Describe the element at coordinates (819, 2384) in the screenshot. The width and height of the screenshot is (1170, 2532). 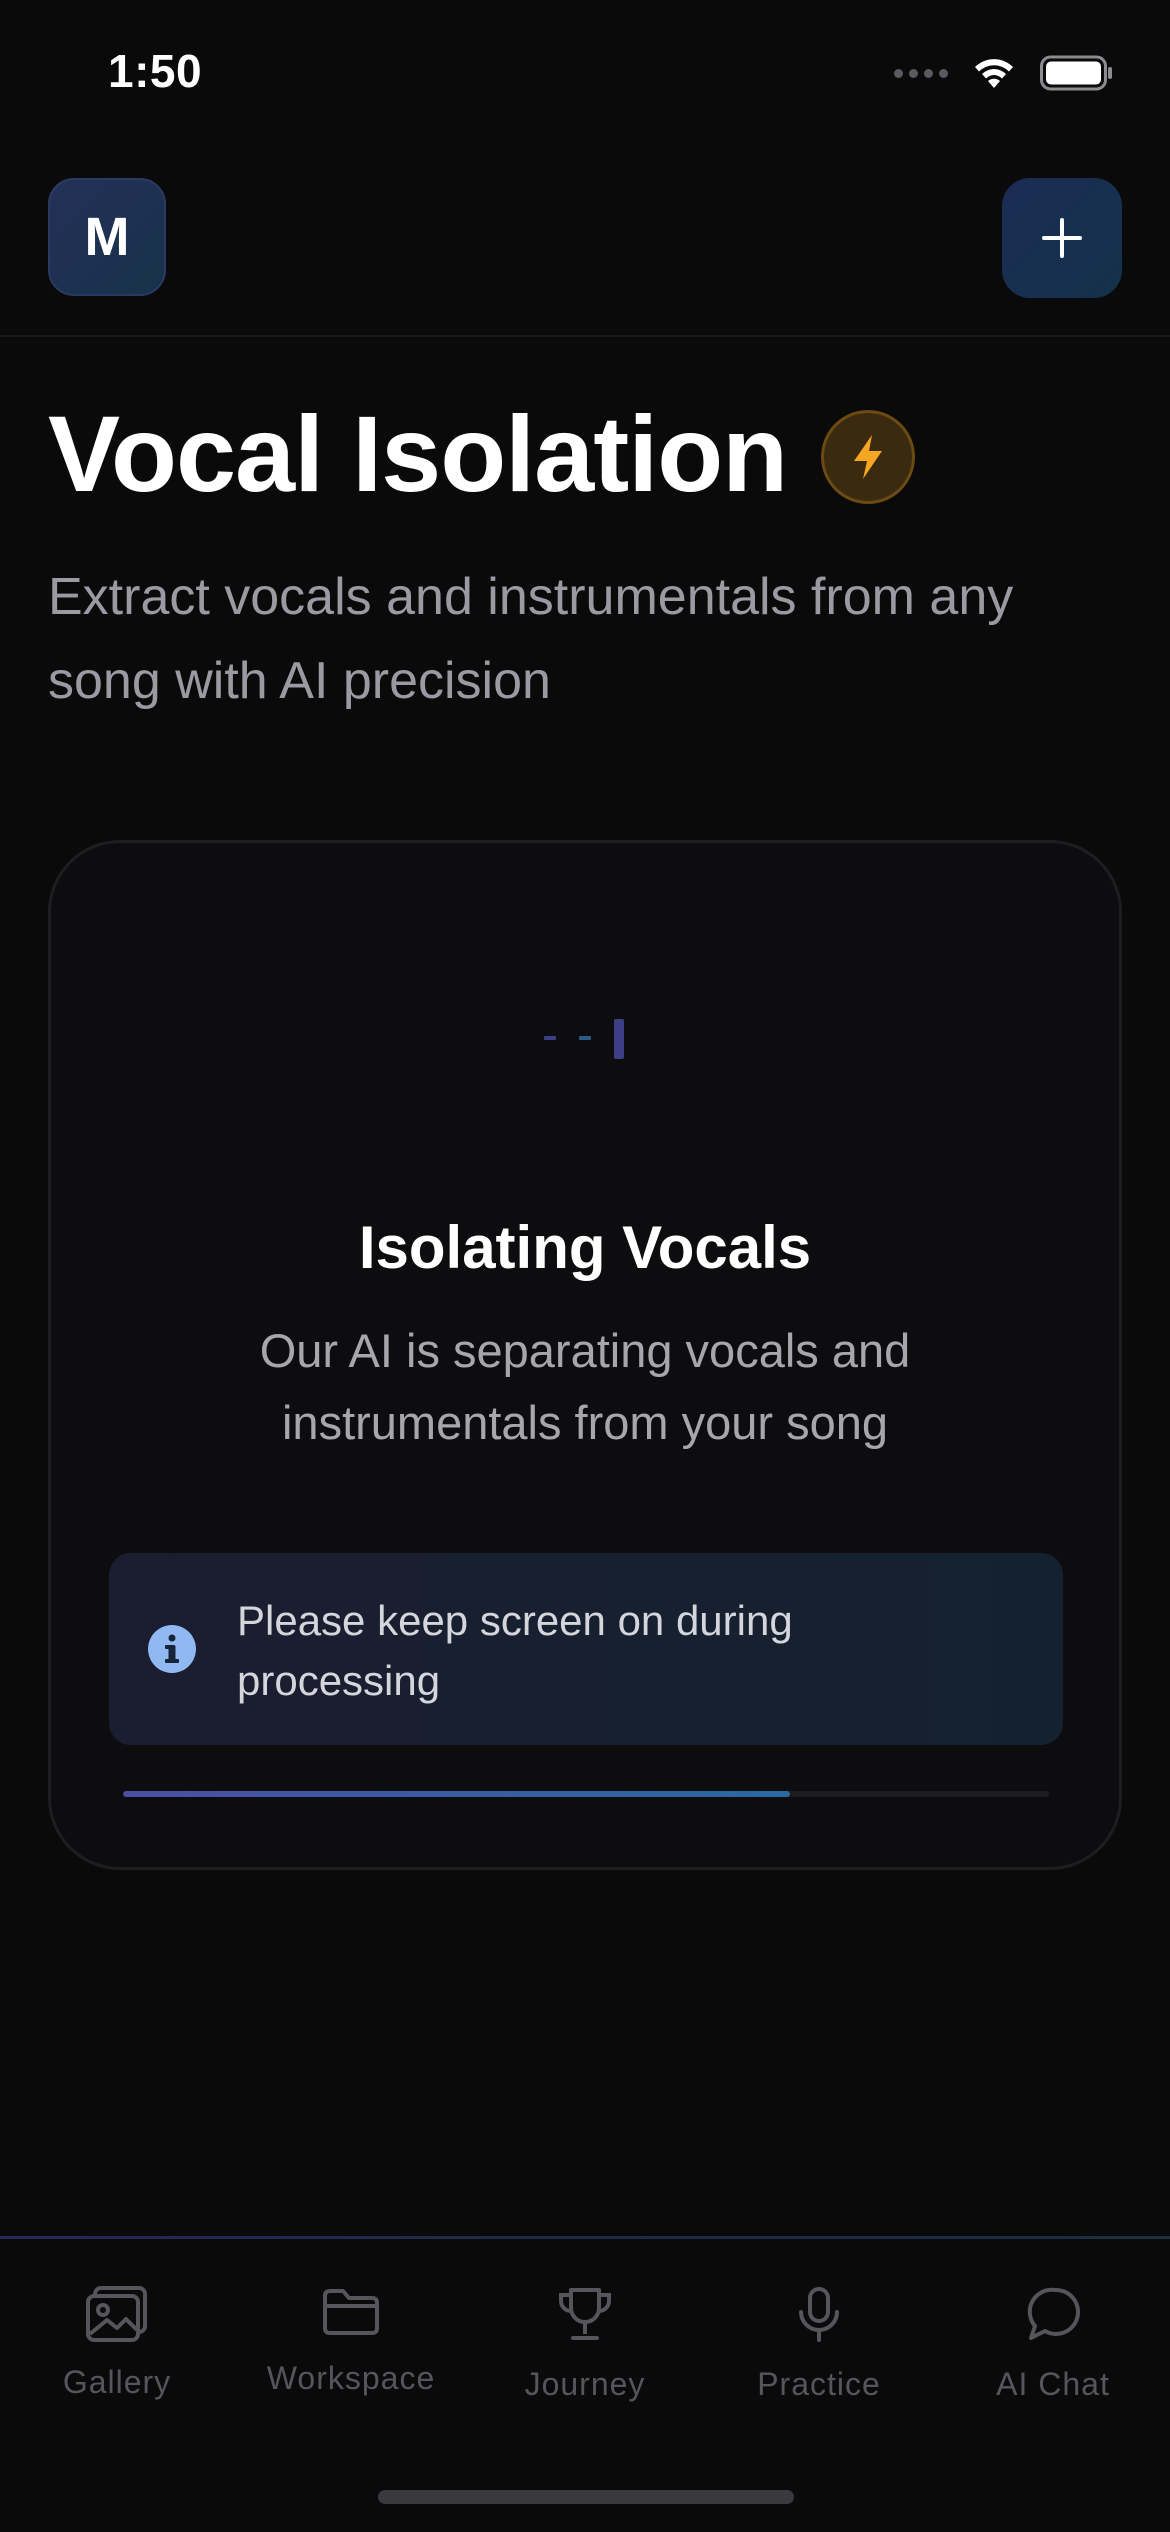
I see `tab-label: Practice` at that location.